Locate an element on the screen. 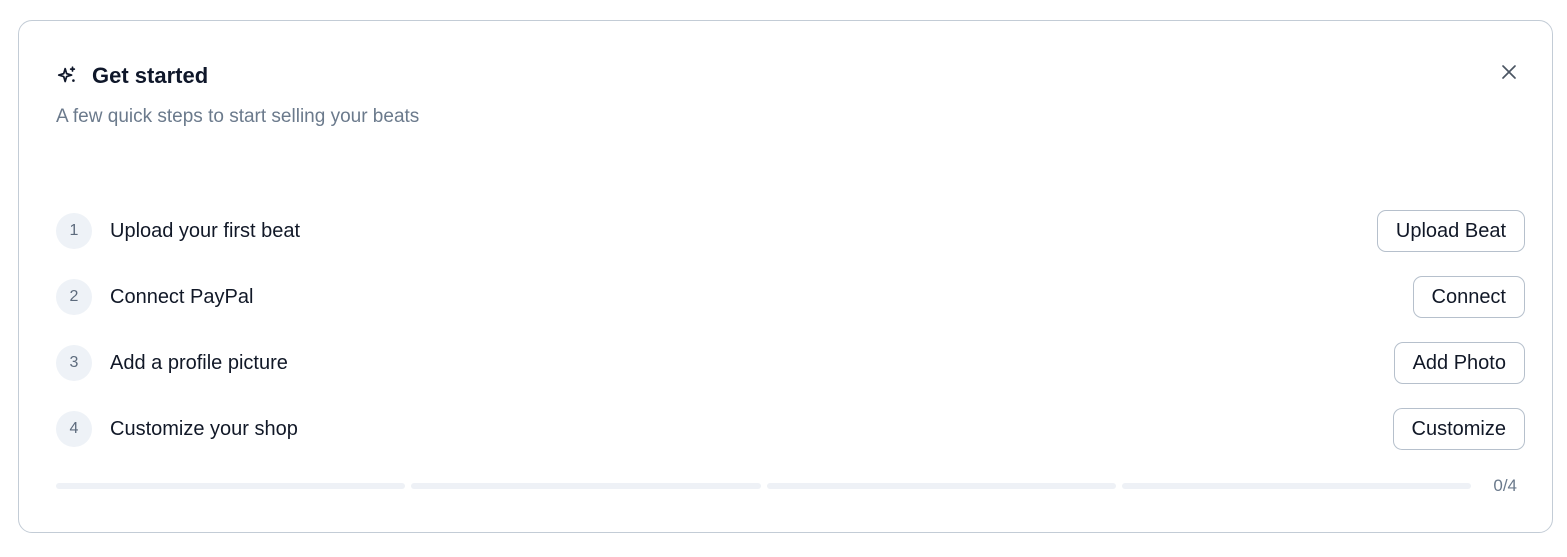 The image size is (1567, 557). step-add-profile-picture: 3 Add a profile picture Add Photo is located at coordinates (790, 363).